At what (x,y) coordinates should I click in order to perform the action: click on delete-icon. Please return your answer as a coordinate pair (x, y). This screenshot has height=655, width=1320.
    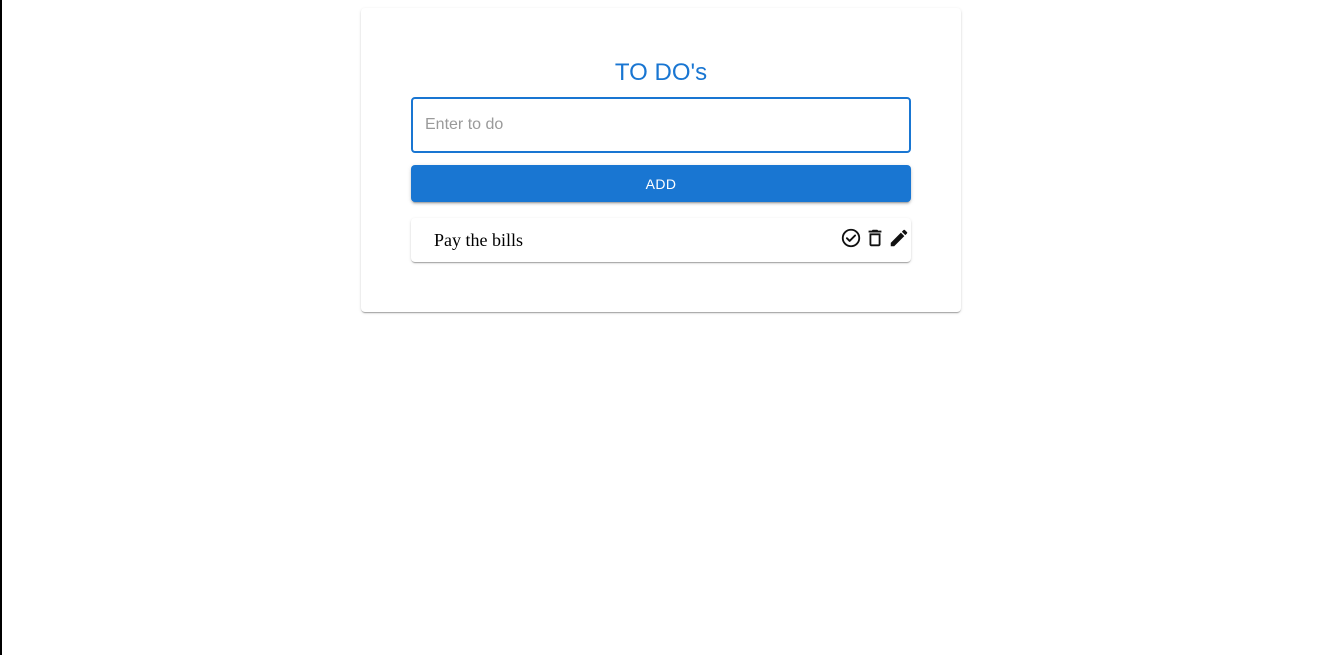
    Looking at the image, I should click on (875, 238).